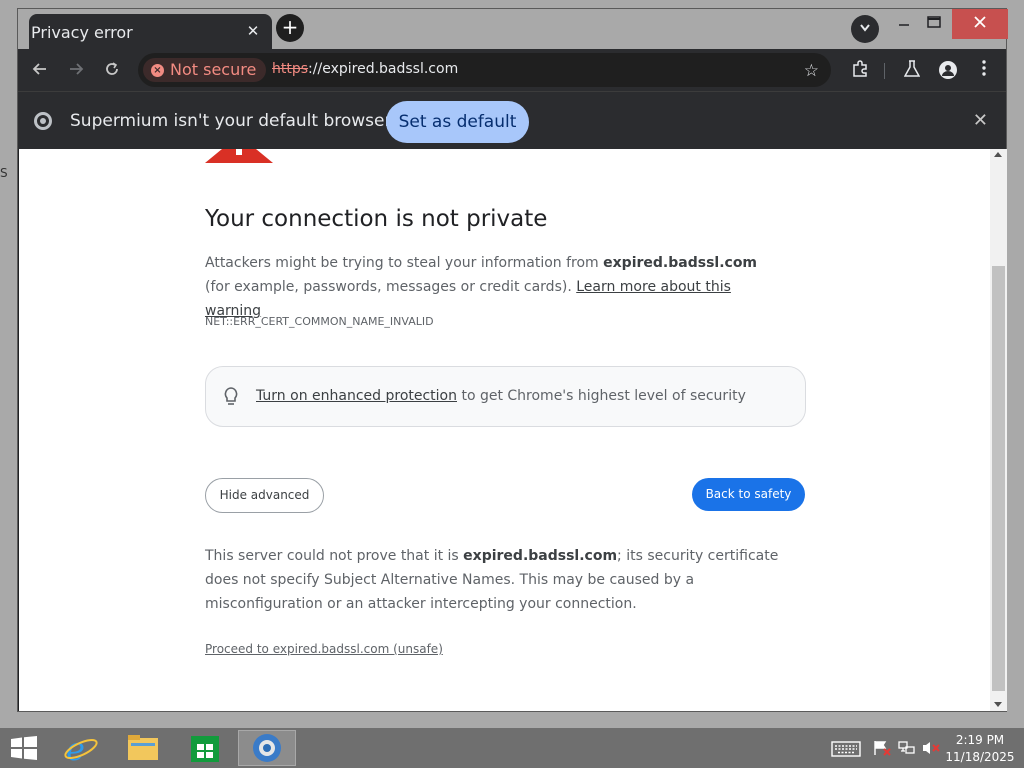 Image resolution: width=1024 pixels, height=768 pixels. I want to click on warning-exclamation, so click(239, 152).